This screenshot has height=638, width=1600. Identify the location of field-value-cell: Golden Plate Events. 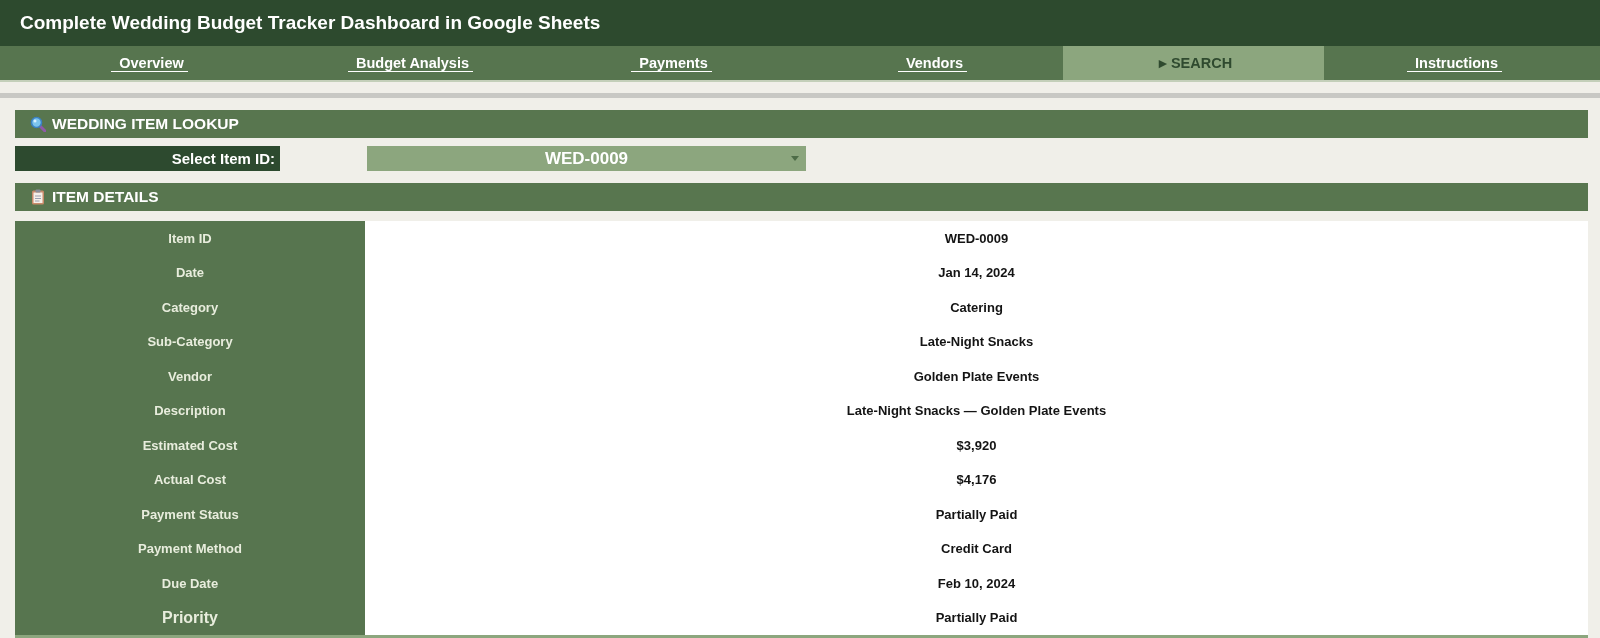
(976, 376).